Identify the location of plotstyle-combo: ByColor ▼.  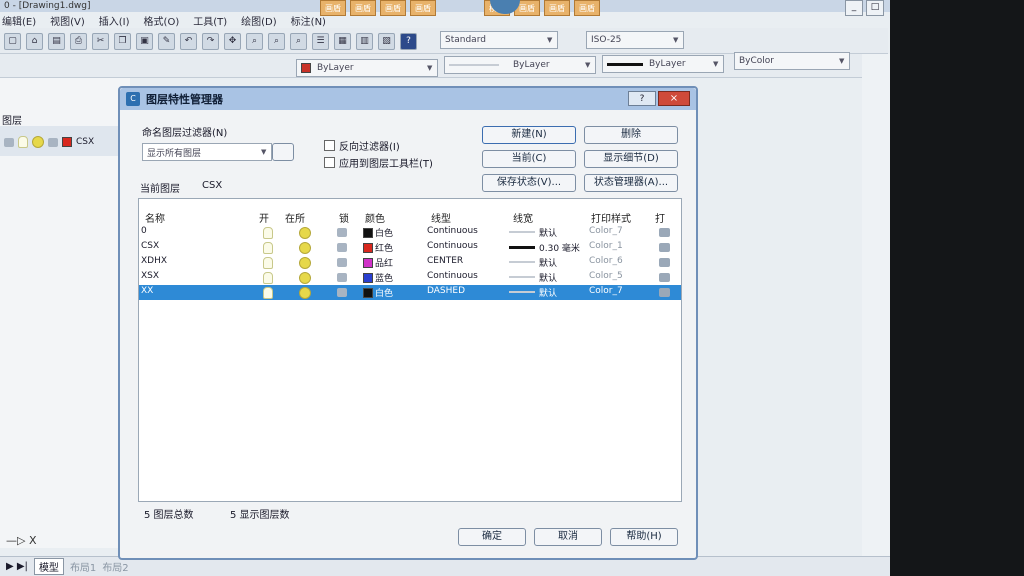
(792, 61).